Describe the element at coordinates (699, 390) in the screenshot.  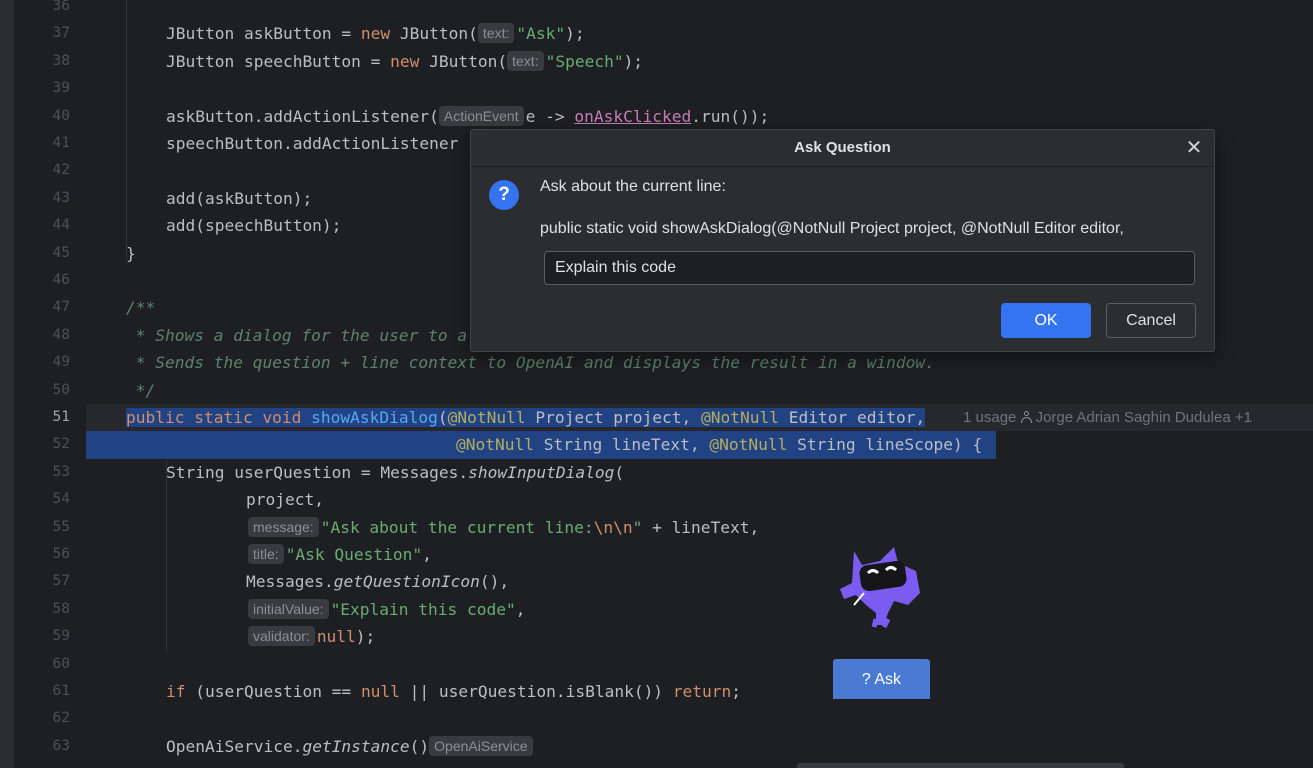
I see `code-line: */` at that location.